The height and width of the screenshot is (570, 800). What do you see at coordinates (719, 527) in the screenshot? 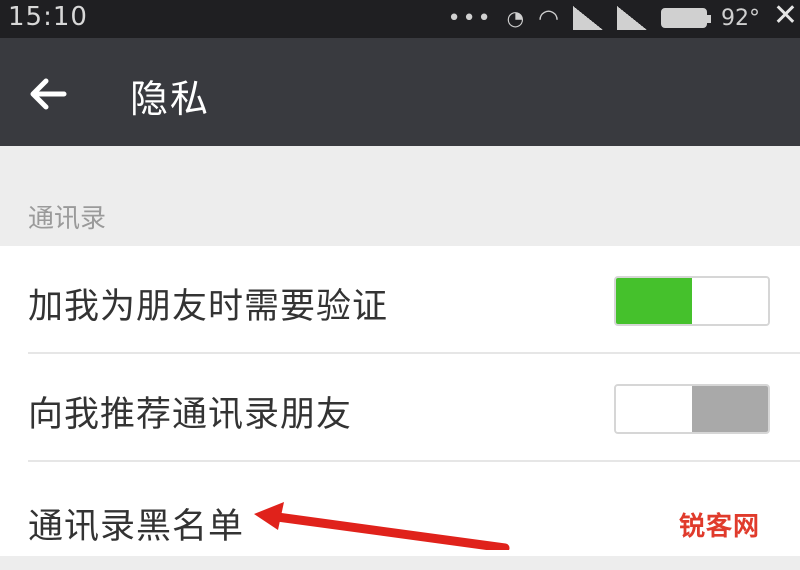
I see `watermark-logo: 锐客网` at bounding box center [719, 527].